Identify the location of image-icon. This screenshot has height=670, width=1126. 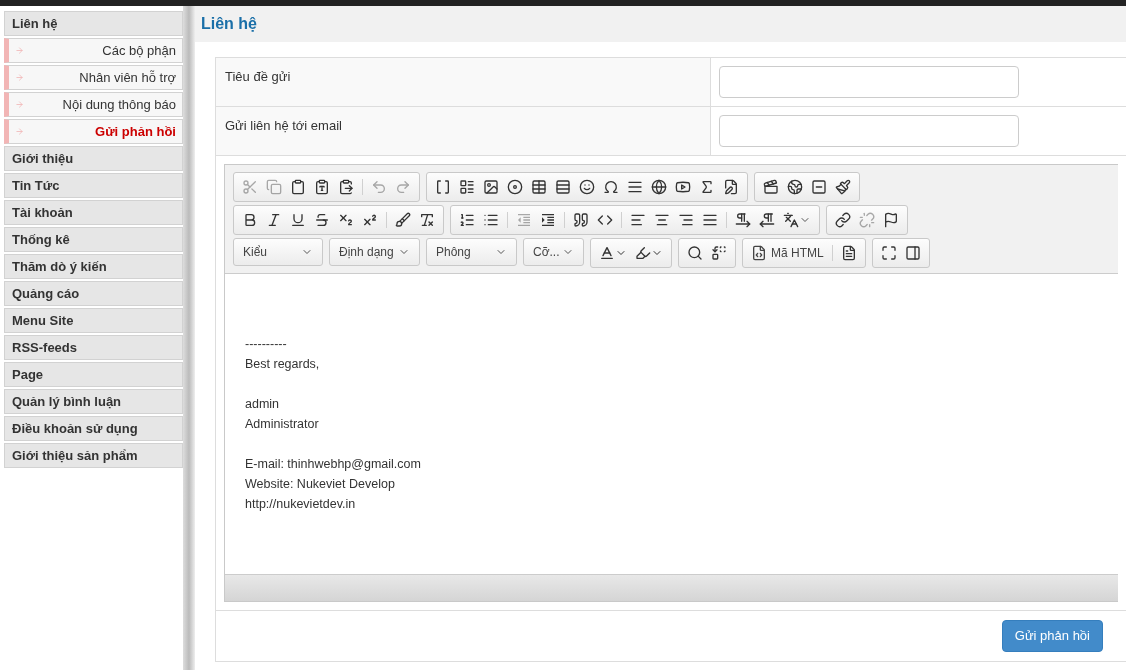
(491, 187).